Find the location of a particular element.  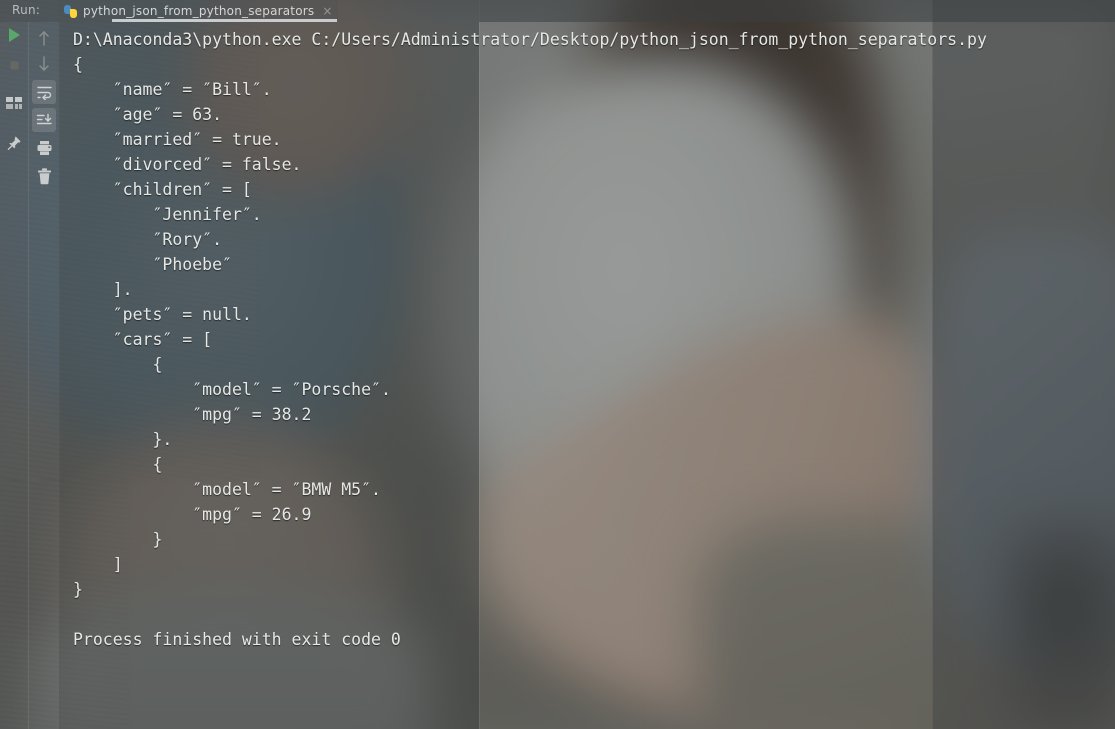

soft-wrap-button is located at coordinates (44, 92).